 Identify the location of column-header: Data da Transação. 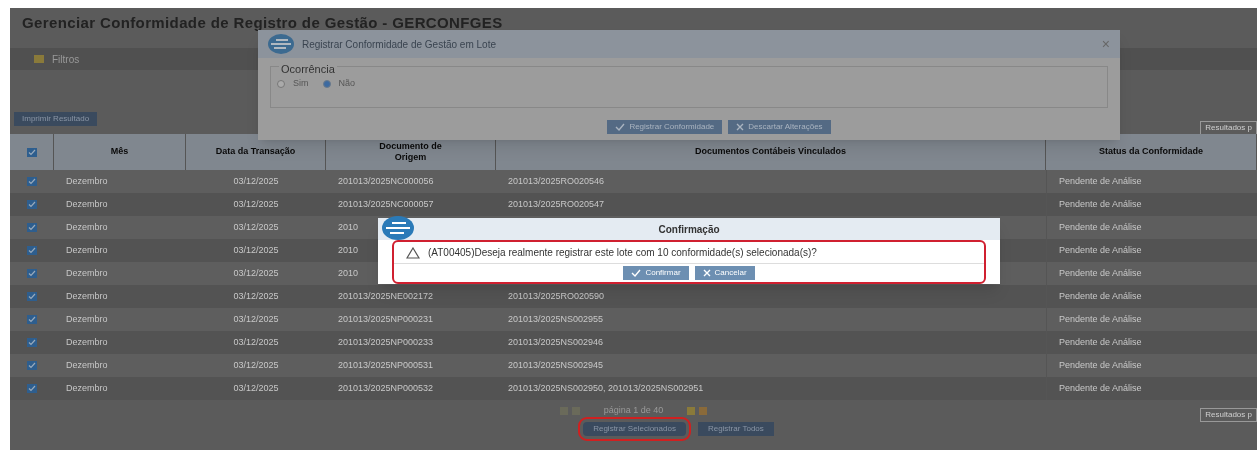
(255, 152).